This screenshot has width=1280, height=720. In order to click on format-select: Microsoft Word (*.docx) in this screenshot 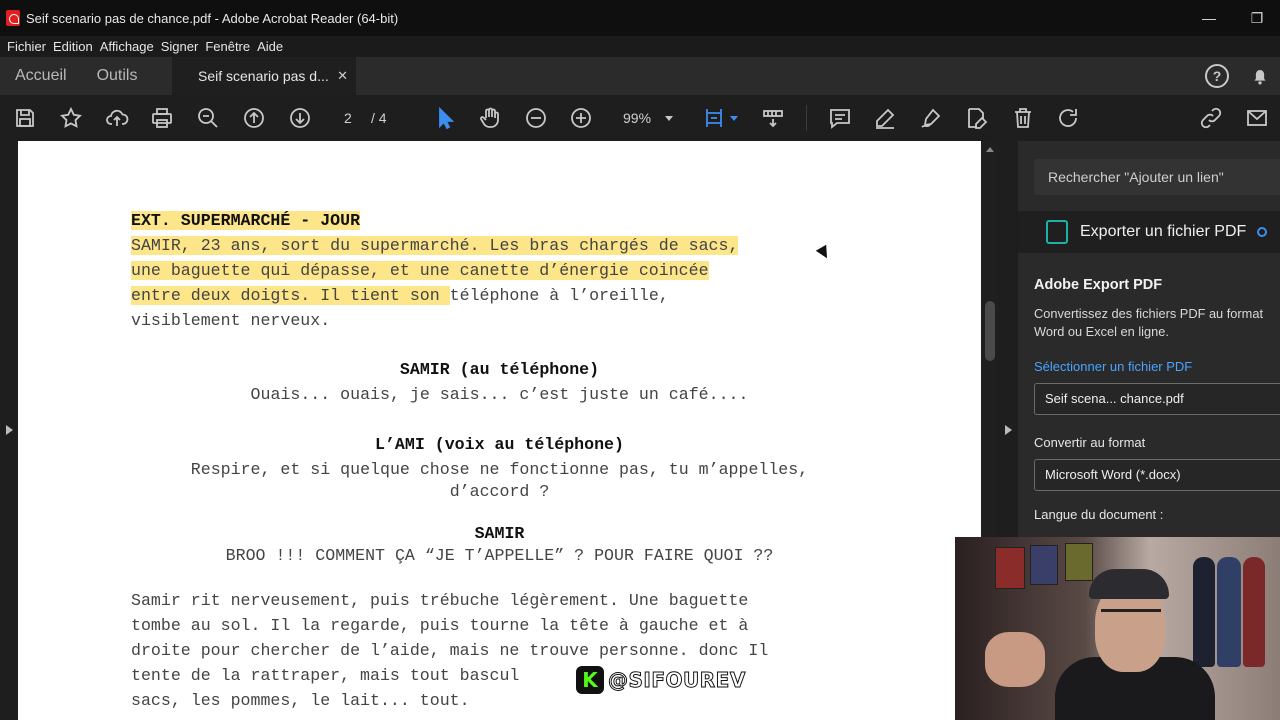, I will do `click(1157, 475)`.